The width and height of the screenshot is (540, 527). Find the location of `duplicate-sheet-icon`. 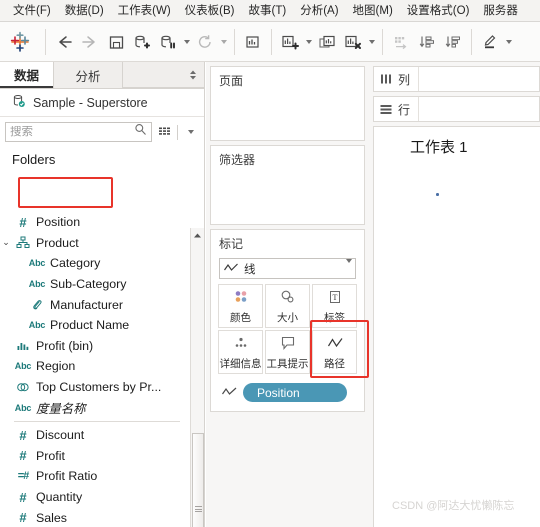

duplicate-sheet-icon is located at coordinates (327, 42).